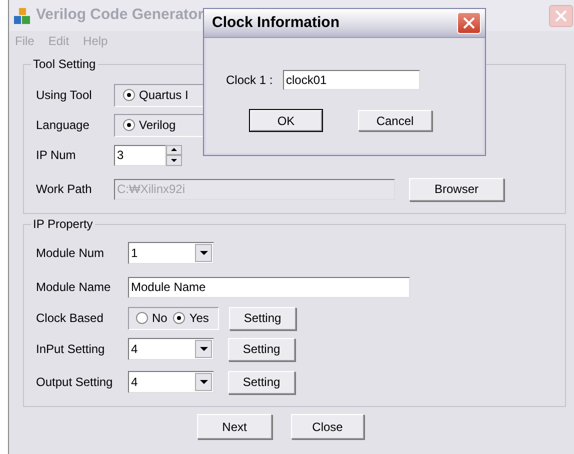 The image size is (574, 454). Describe the element at coordinates (174, 150) in the screenshot. I see `up-arrow-icon` at that location.